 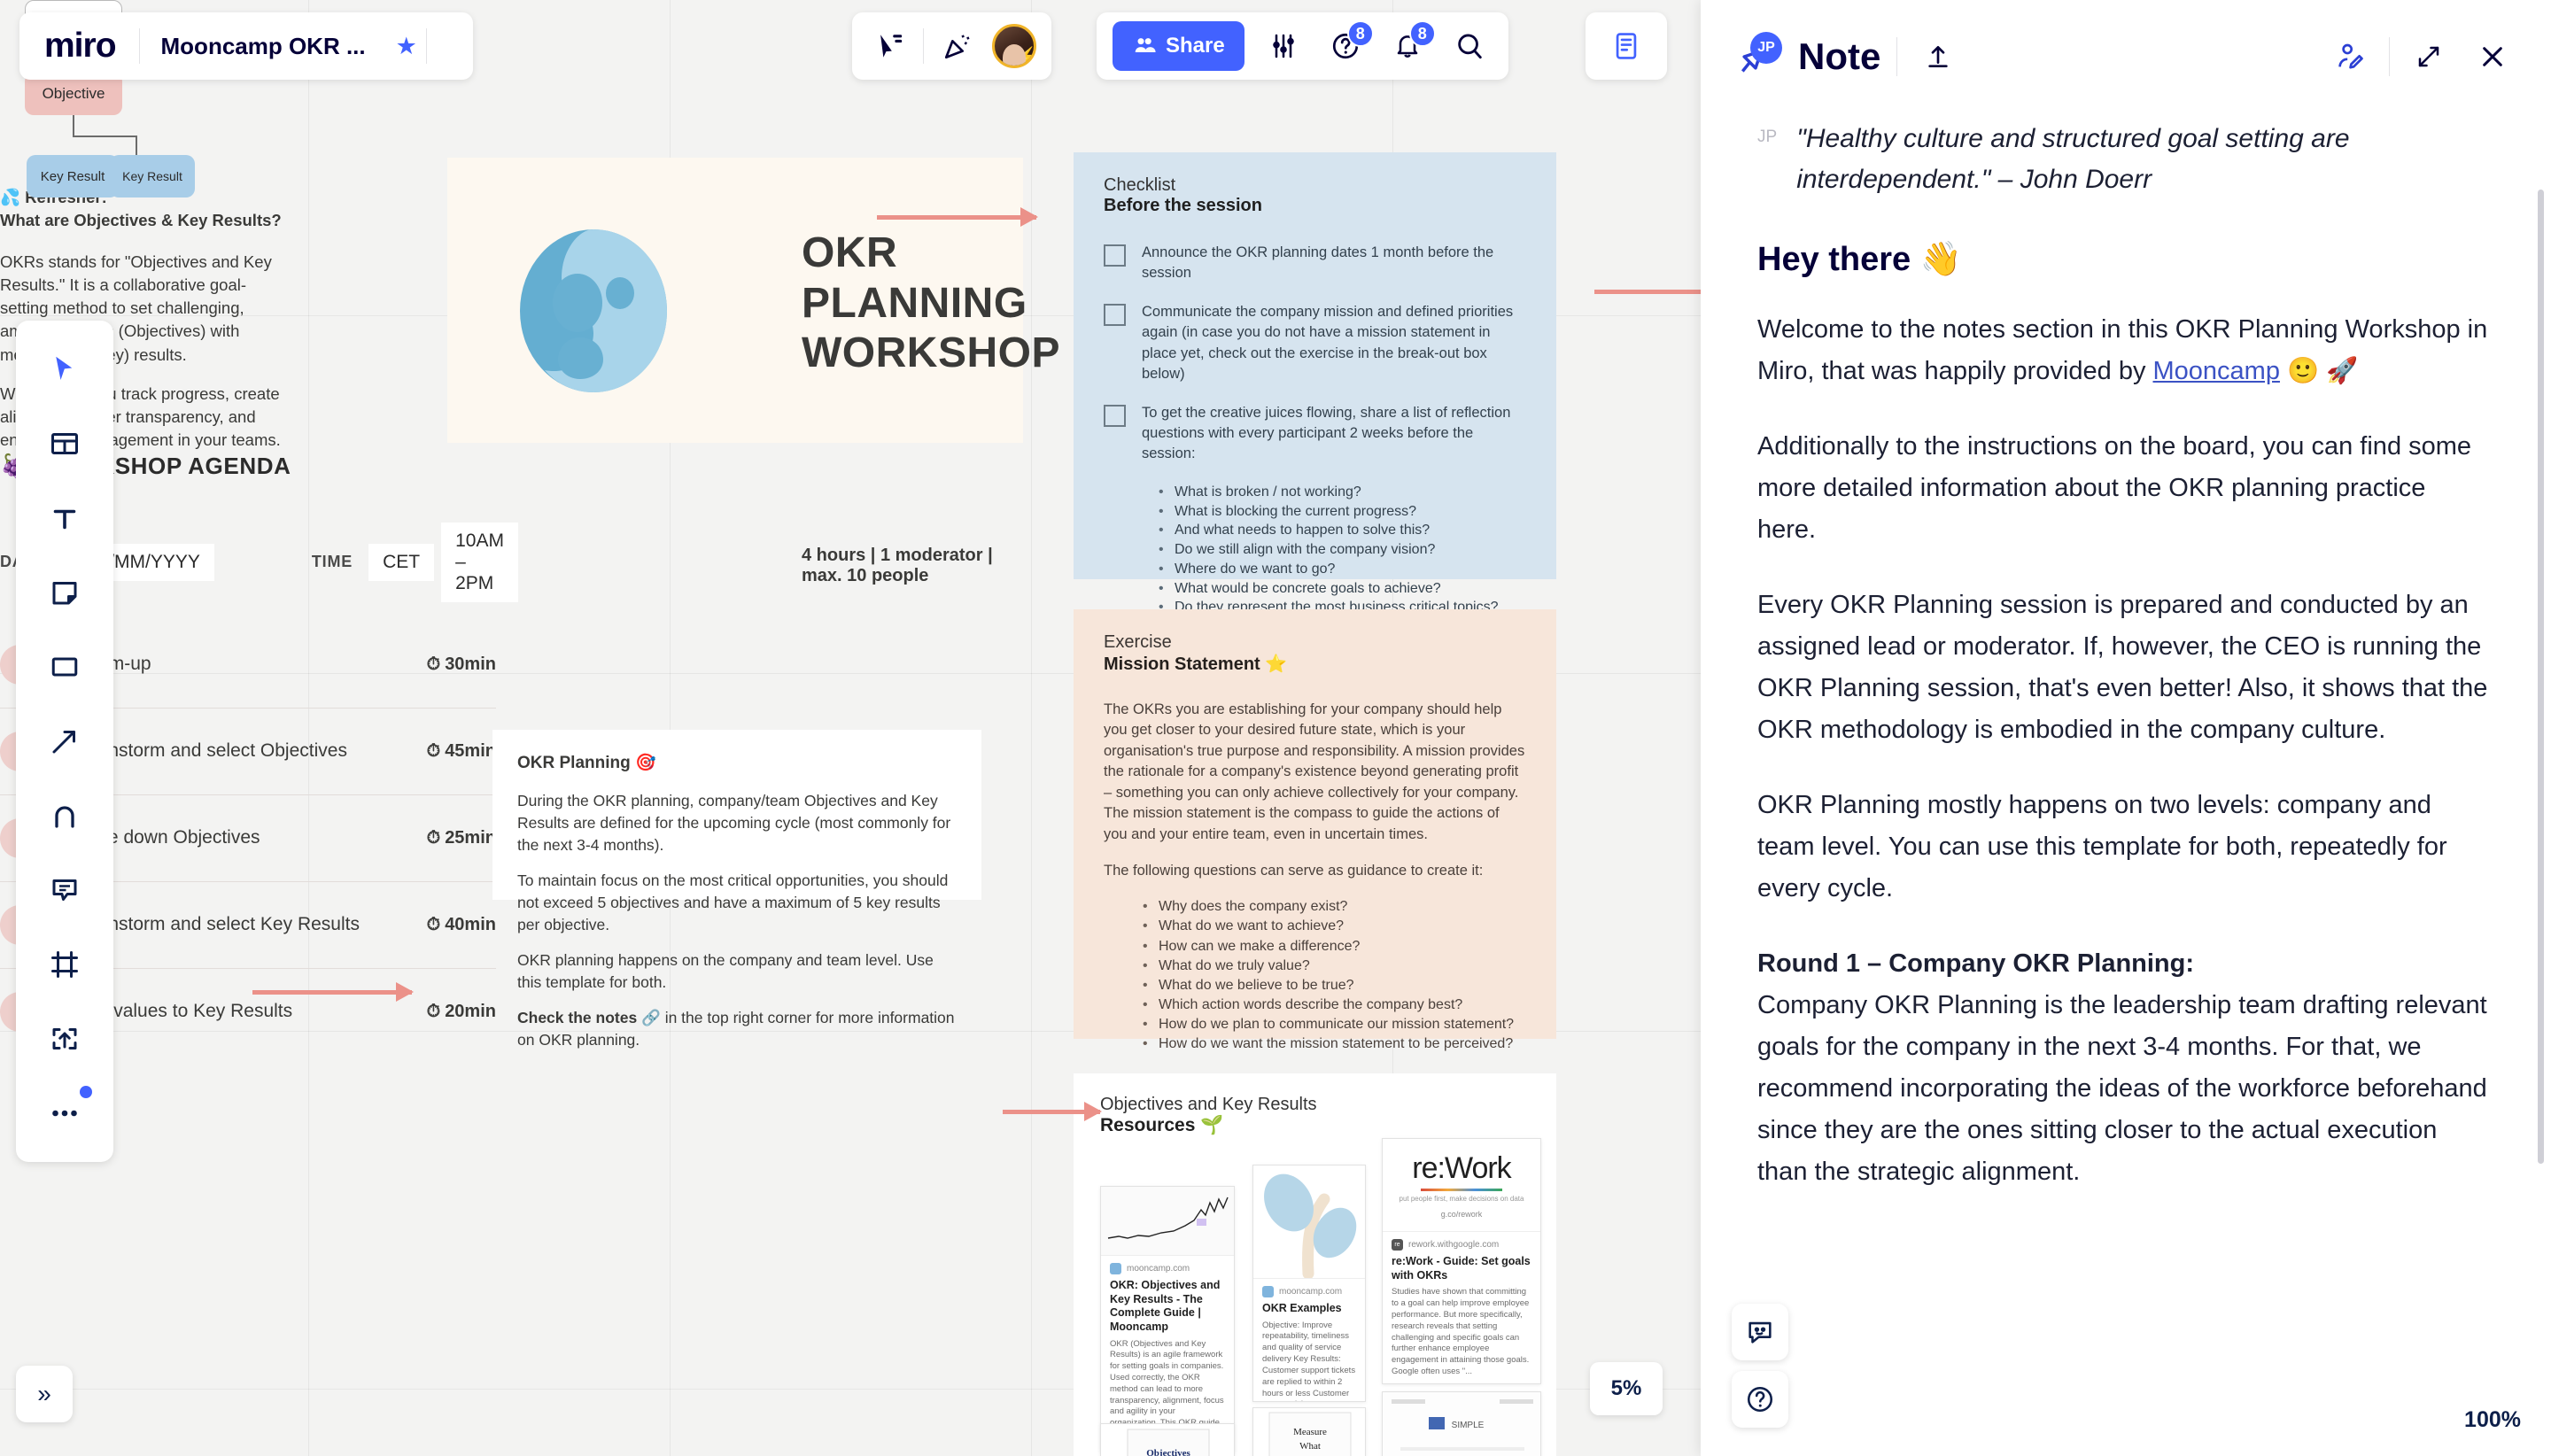 I want to click on close-icon, so click(x=2492, y=56).